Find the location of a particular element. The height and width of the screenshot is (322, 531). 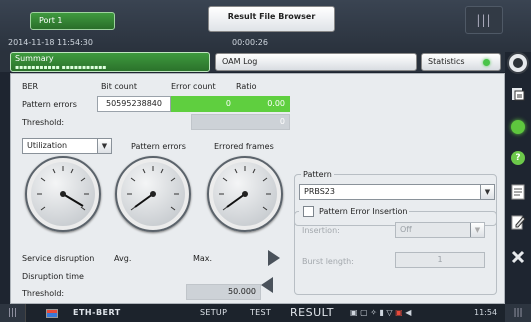

pattern-error-insertion-label: Pattern Error Insertion is located at coordinates (363, 211).